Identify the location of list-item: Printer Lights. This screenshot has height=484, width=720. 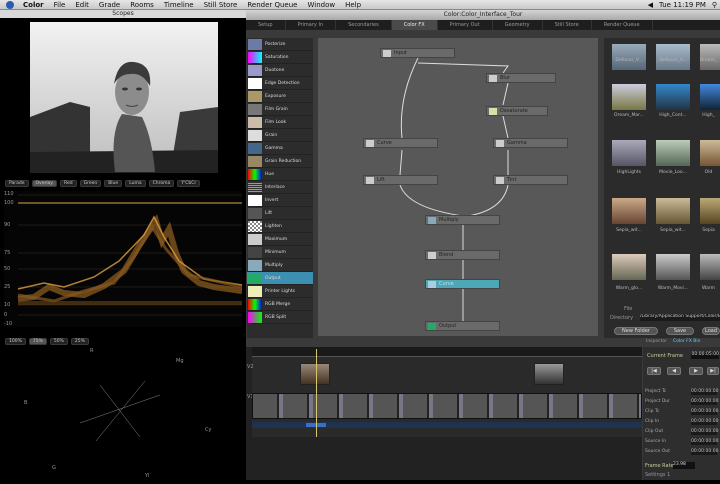
(280, 291).